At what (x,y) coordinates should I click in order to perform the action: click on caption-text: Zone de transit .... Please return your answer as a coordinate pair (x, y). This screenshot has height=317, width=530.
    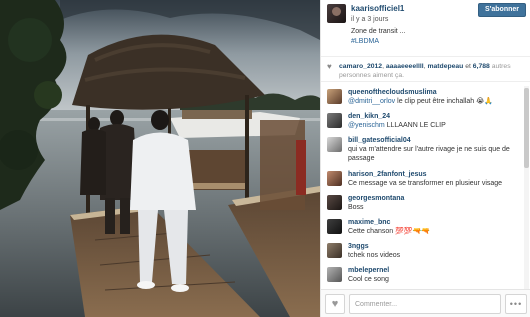
    Looking at the image, I should click on (378, 31).